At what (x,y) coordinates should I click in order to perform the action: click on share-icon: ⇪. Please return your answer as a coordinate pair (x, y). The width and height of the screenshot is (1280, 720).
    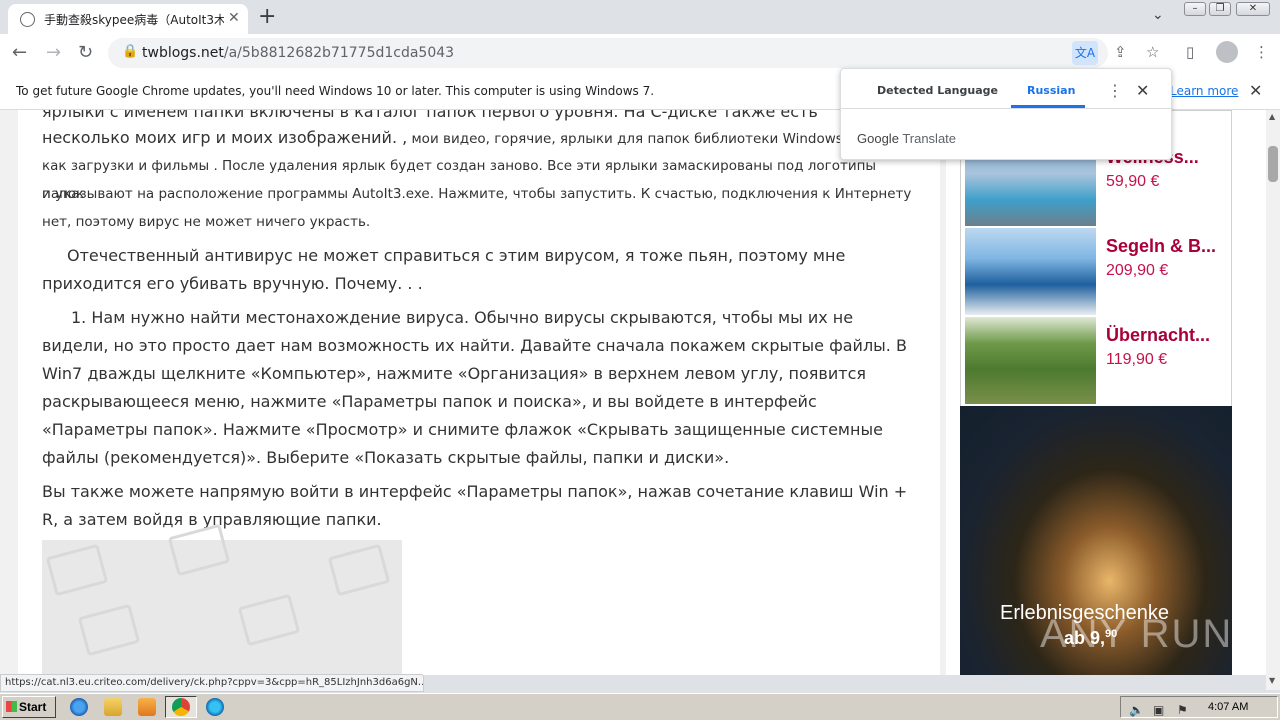
    Looking at the image, I should click on (1120, 52).